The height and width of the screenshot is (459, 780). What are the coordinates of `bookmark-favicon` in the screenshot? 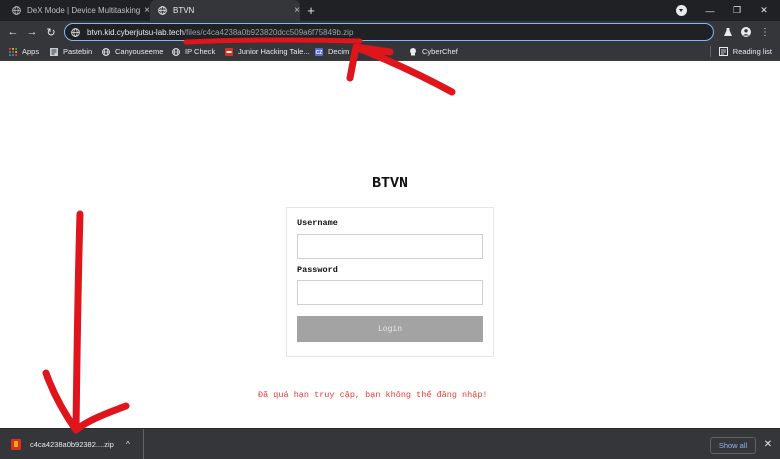 It's located at (229, 51).